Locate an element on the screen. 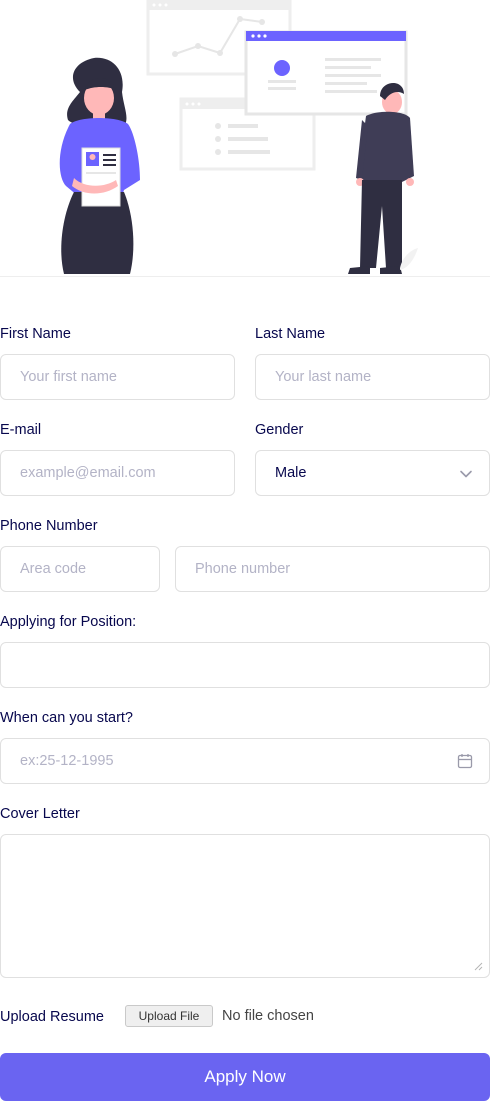  last-name-input is located at coordinates (372, 377).